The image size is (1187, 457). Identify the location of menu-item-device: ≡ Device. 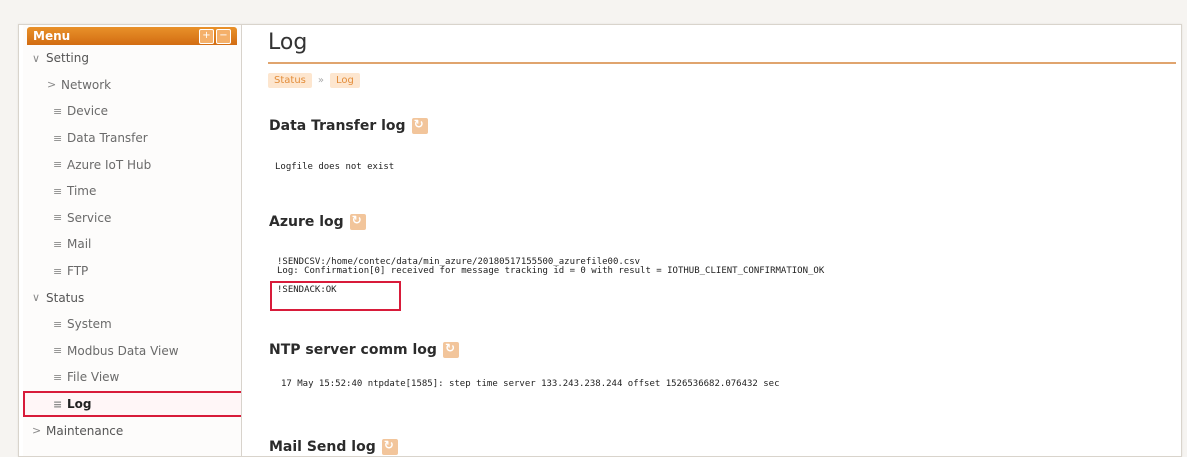
(132, 111).